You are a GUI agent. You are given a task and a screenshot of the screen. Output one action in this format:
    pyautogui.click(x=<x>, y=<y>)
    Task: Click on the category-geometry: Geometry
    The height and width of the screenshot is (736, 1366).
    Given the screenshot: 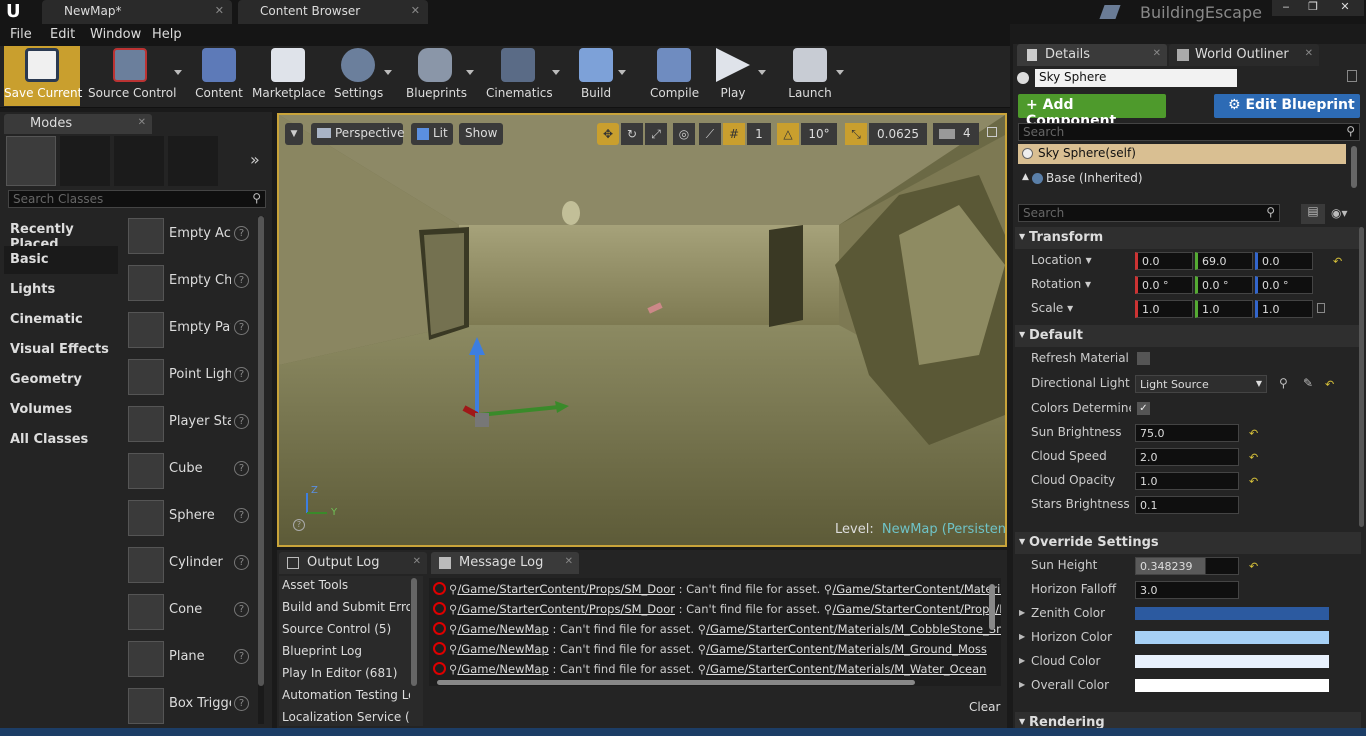 What is the action you would take?
    pyautogui.click(x=61, y=380)
    